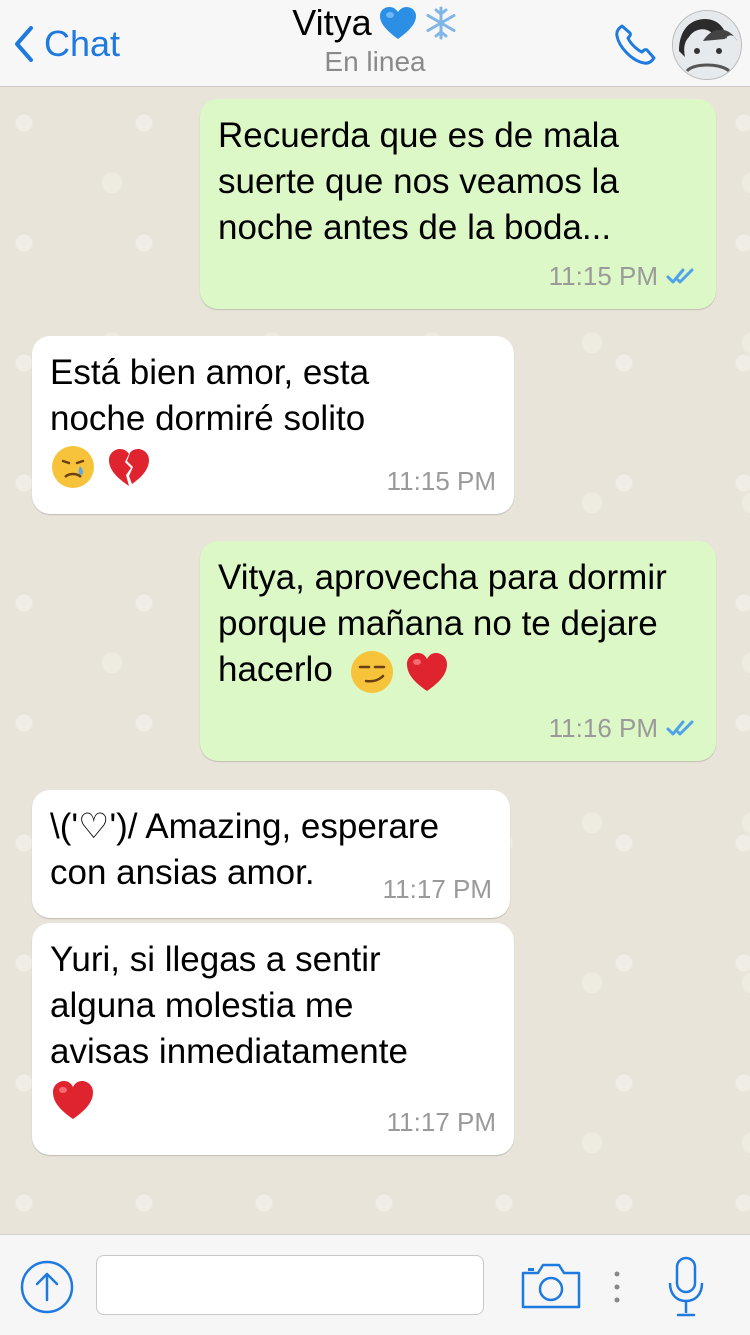 Image resolution: width=750 pixels, height=1335 pixels. What do you see at coordinates (635, 45) in the screenshot?
I see `phone-icon` at bounding box center [635, 45].